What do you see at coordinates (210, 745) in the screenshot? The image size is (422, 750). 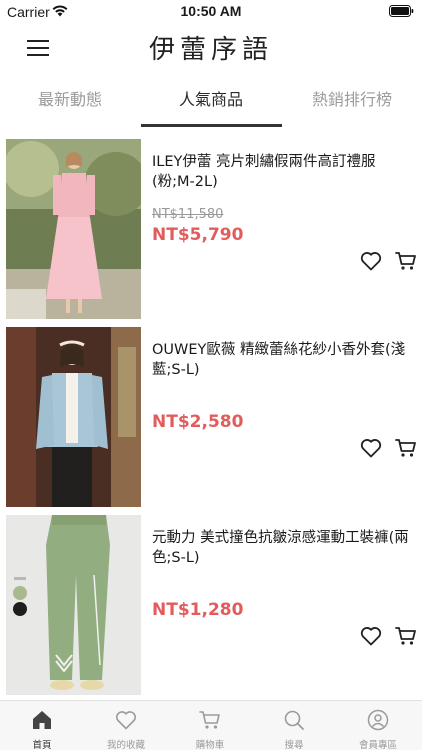 I see `tab-bar-label: 購物車` at bounding box center [210, 745].